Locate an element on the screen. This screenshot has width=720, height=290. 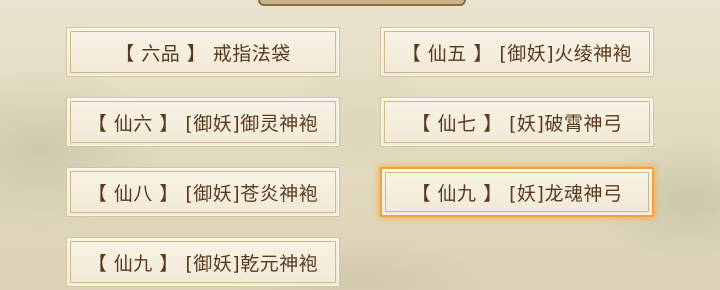
item-label: 【 仙九 】 [妖]龙魂神弓 is located at coordinates (517, 193).